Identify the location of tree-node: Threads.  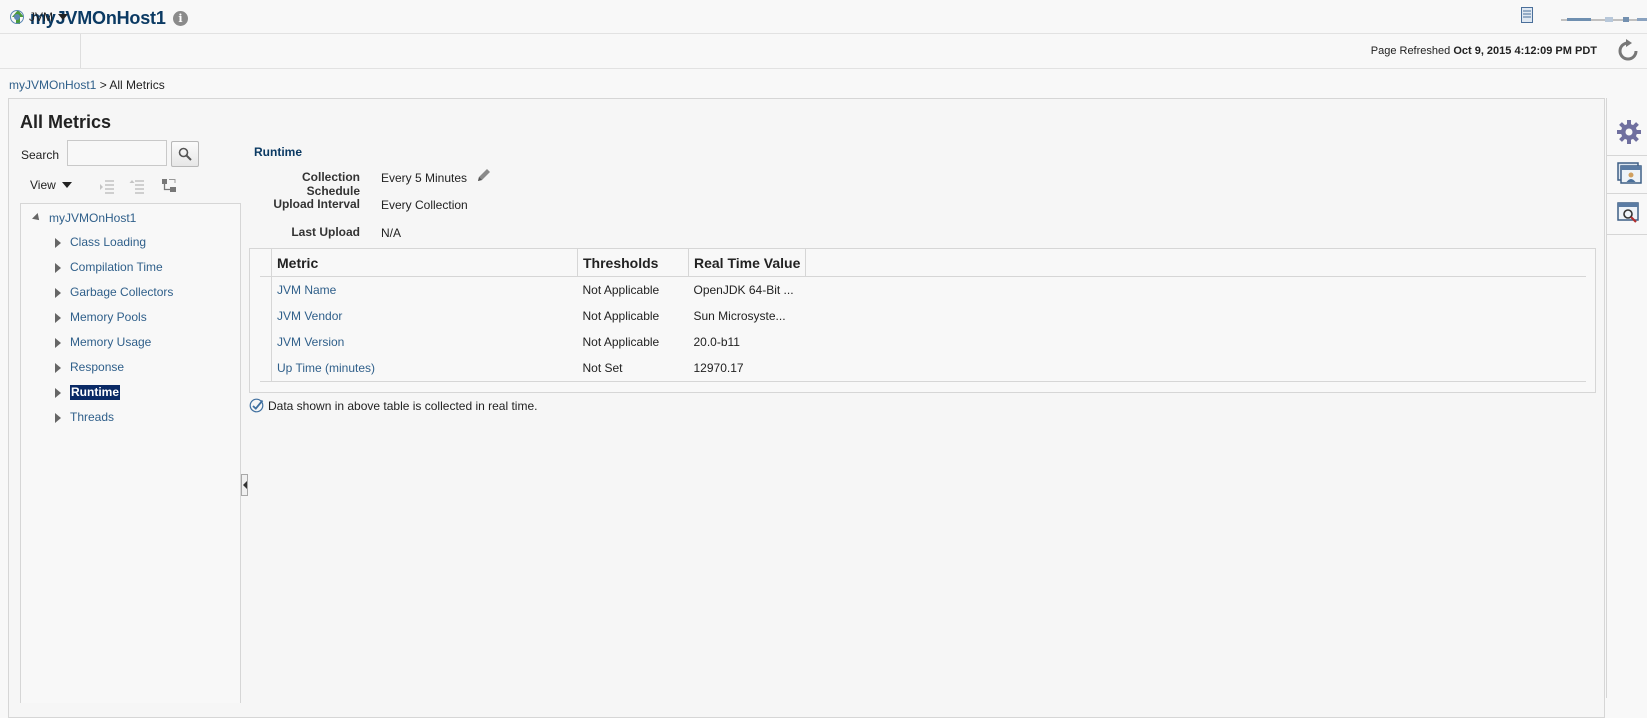
(84, 417).